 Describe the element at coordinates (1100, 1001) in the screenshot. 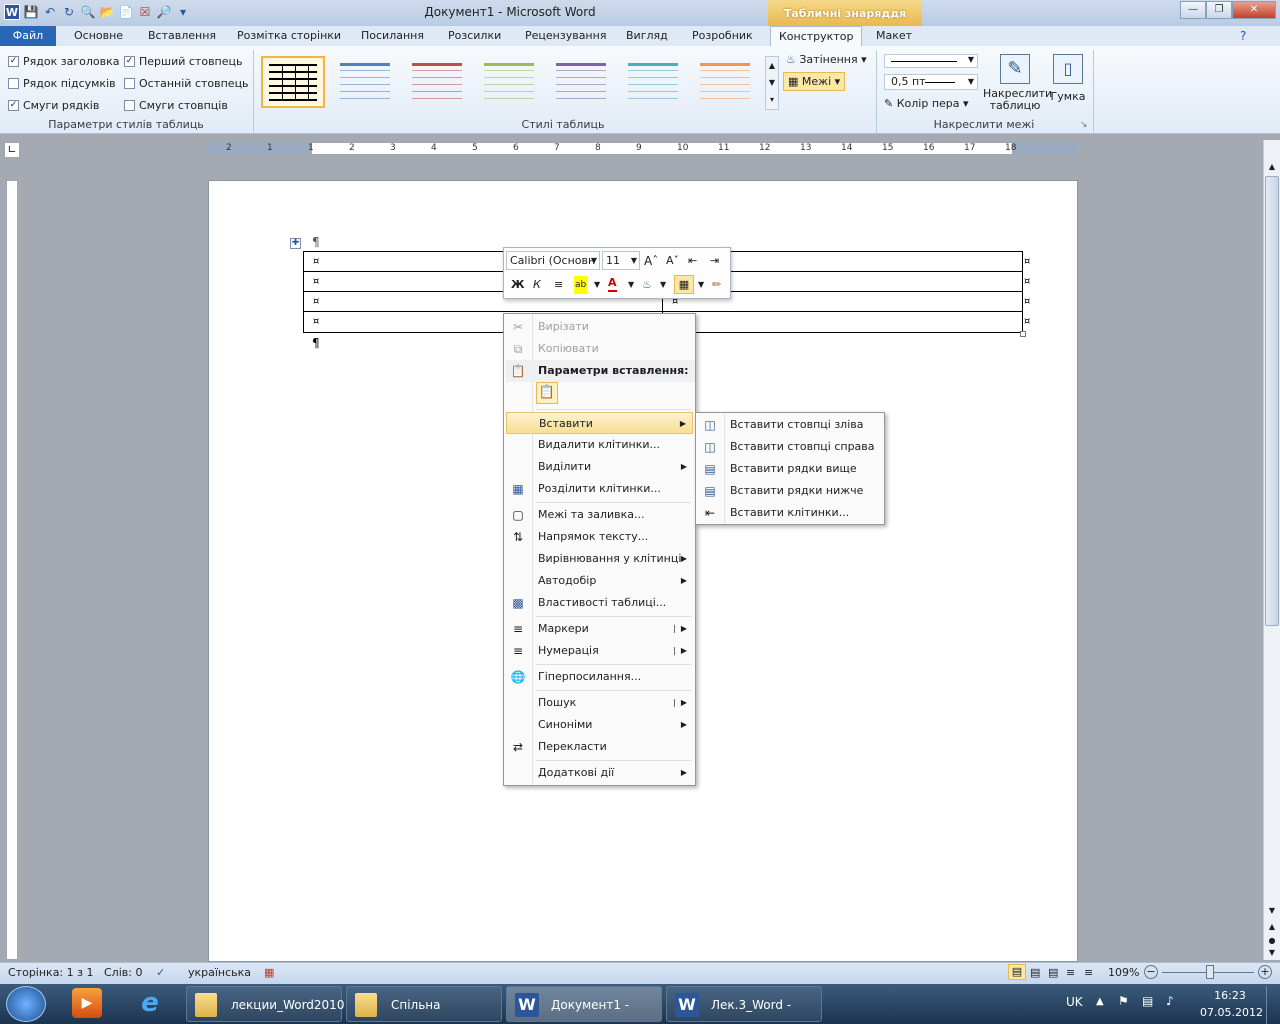

I see `show-hidden-icons-icon: ▲` at that location.